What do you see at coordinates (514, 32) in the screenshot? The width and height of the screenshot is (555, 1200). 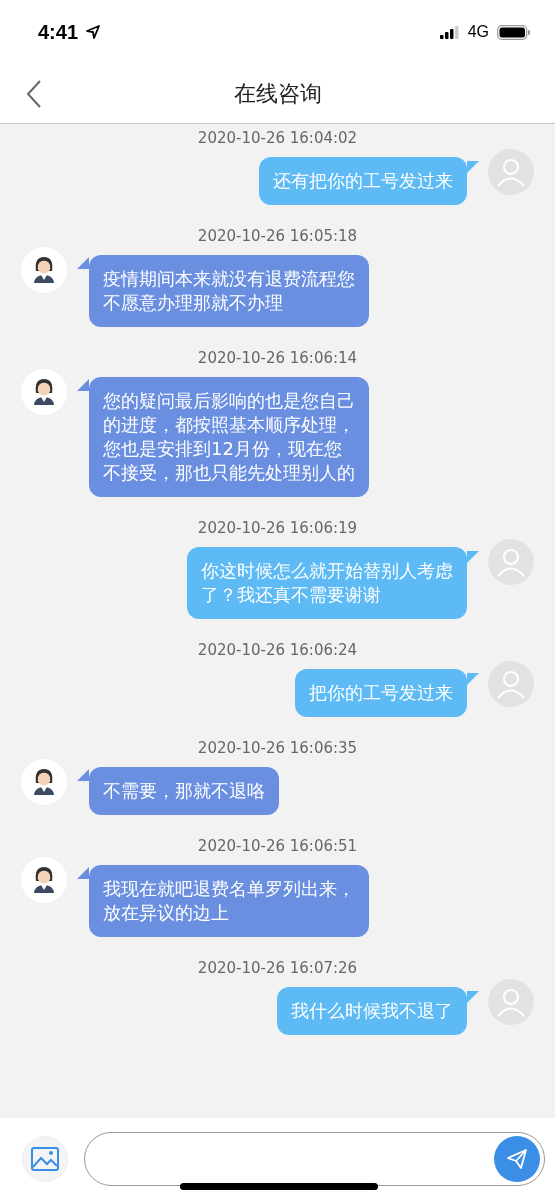 I see `battery-icon` at bounding box center [514, 32].